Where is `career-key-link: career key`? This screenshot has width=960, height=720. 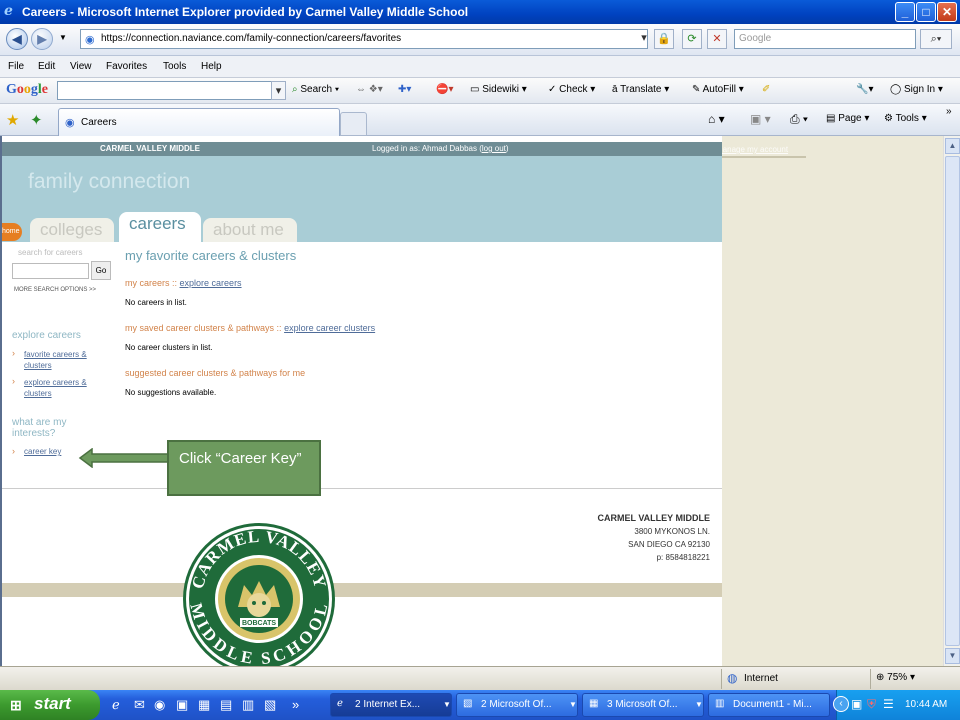
career-key-link: career key is located at coordinates (42, 451).